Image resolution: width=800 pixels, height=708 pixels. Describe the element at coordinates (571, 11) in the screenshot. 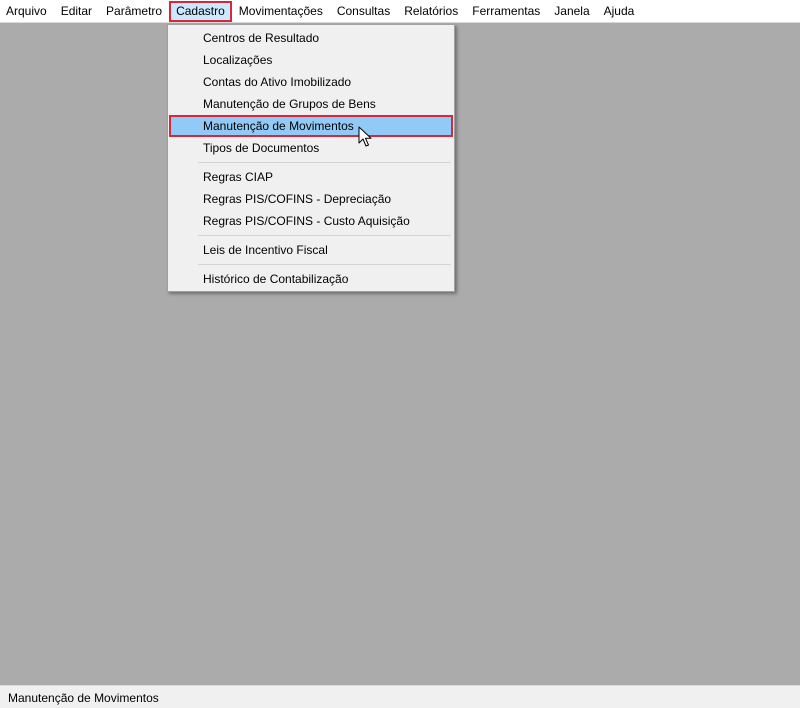

I see `menu-janela: Janela` at that location.